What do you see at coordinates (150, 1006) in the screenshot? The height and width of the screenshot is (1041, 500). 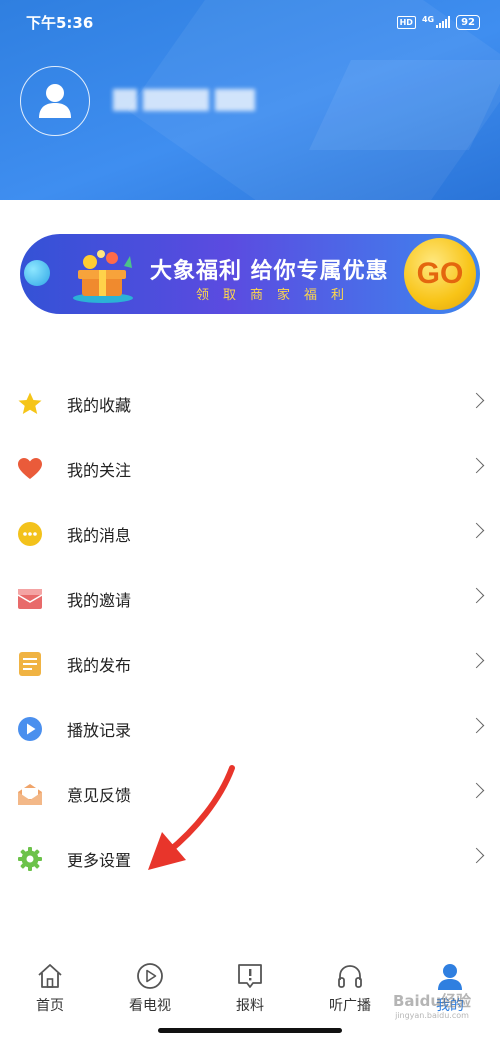 I see `tab-label: 看电视` at bounding box center [150, 1006].